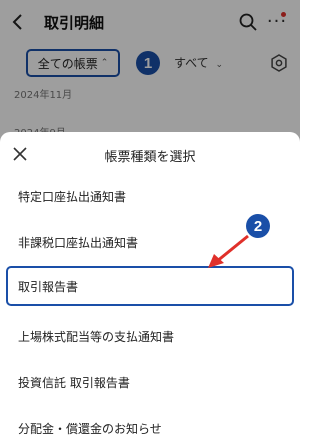 The width and height of the screenshot is (320, 446). Describe the element at coordinates (96, 336) in the screenshot. I see `option-label: 上場株式配当等の支払通知書` at that location.